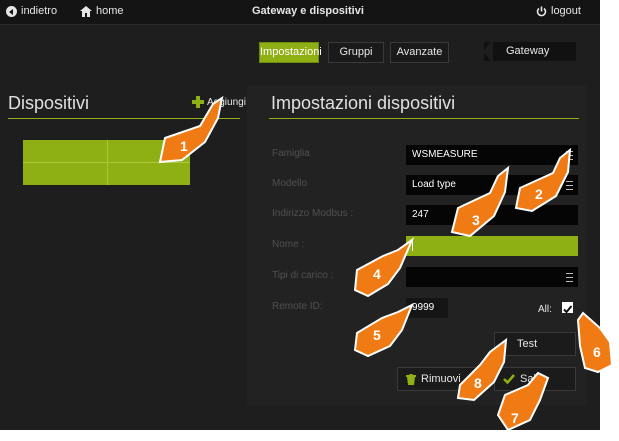 This screenshot has width=619, height=441. Describe the element at coordinates (86, 11) in the screenshot. I see `home-icon` at that location.